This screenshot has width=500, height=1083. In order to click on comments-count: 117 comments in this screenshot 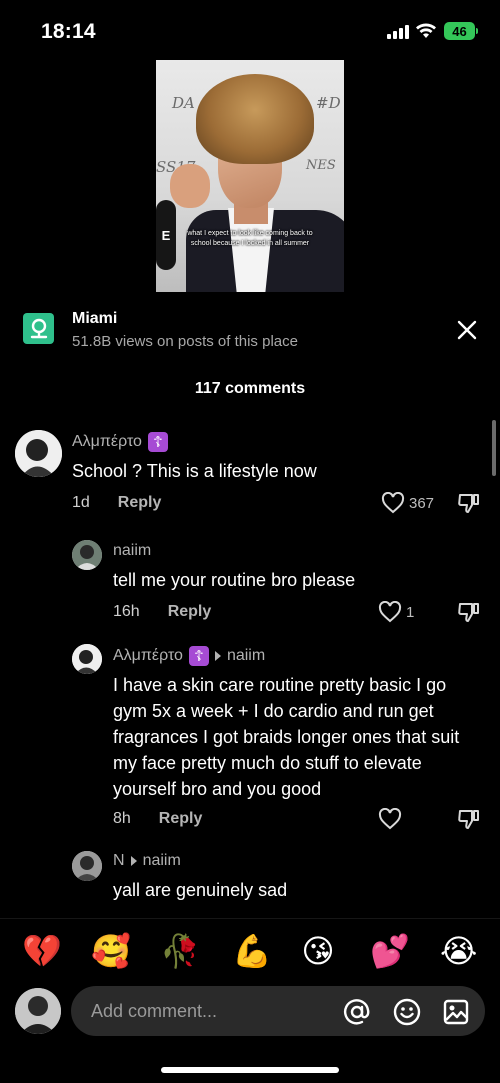, I will do `click(250, 388)`.